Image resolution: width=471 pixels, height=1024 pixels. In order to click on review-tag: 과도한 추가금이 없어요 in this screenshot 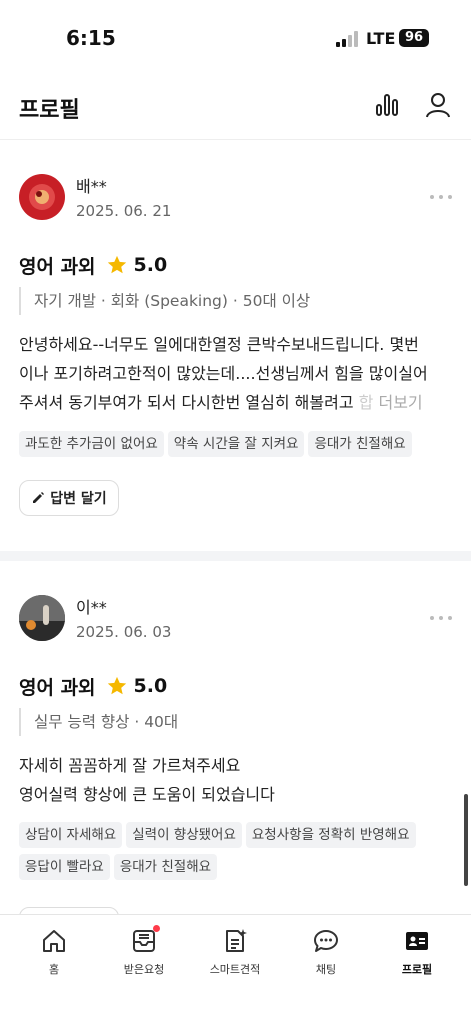, I will do `click(91, 444)`.